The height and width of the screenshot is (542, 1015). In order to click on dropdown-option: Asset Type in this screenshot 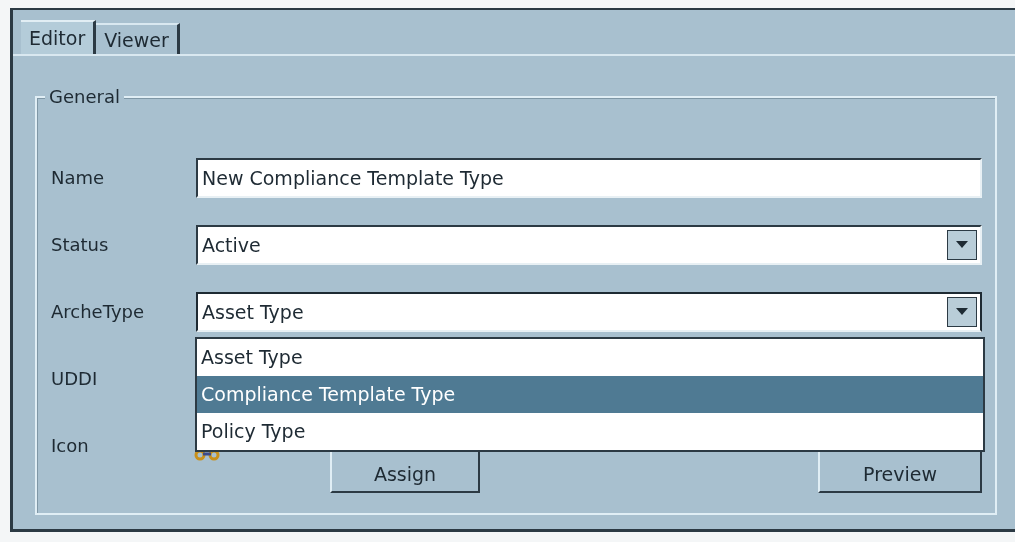, I will do `click(590, 357)`.